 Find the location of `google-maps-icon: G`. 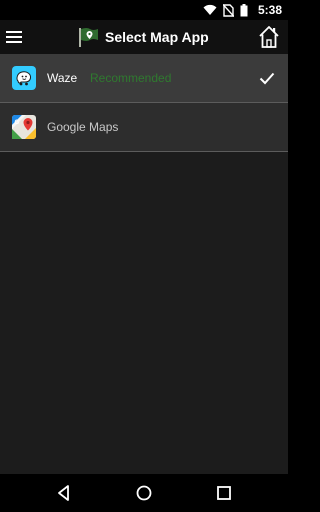

google-maps-icon: G is located at coordinates (24, 127).